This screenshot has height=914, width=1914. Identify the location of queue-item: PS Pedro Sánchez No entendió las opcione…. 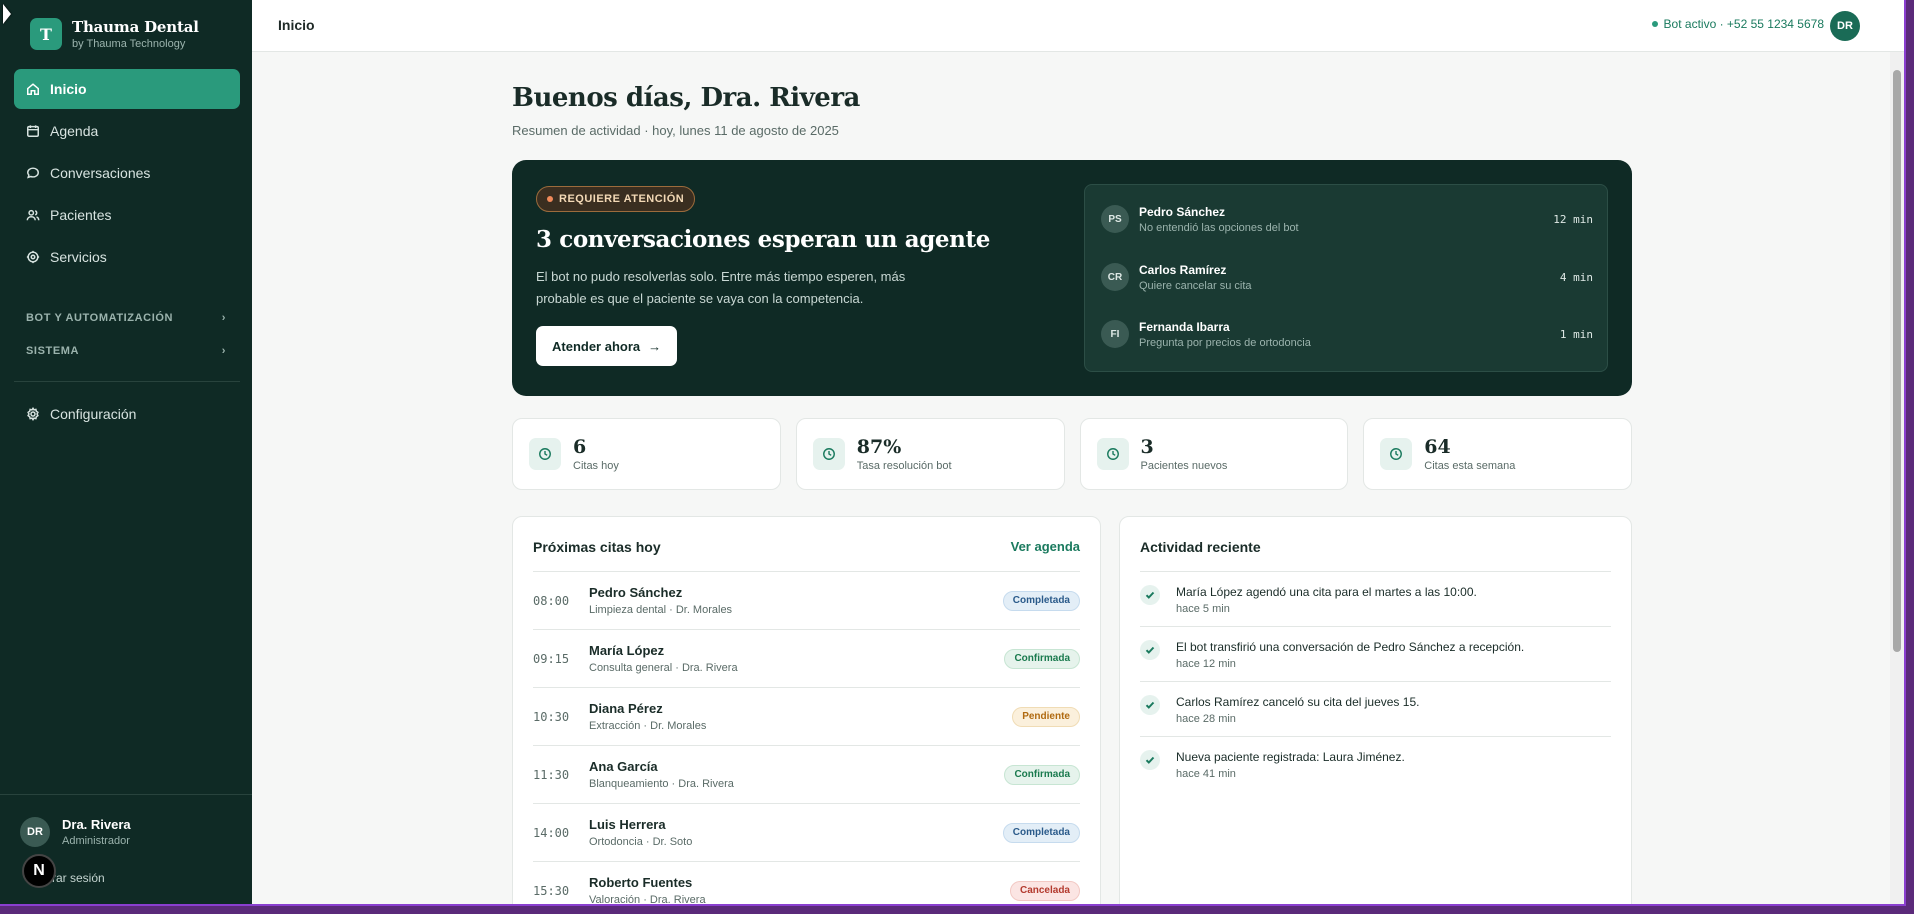
(1347, 219).